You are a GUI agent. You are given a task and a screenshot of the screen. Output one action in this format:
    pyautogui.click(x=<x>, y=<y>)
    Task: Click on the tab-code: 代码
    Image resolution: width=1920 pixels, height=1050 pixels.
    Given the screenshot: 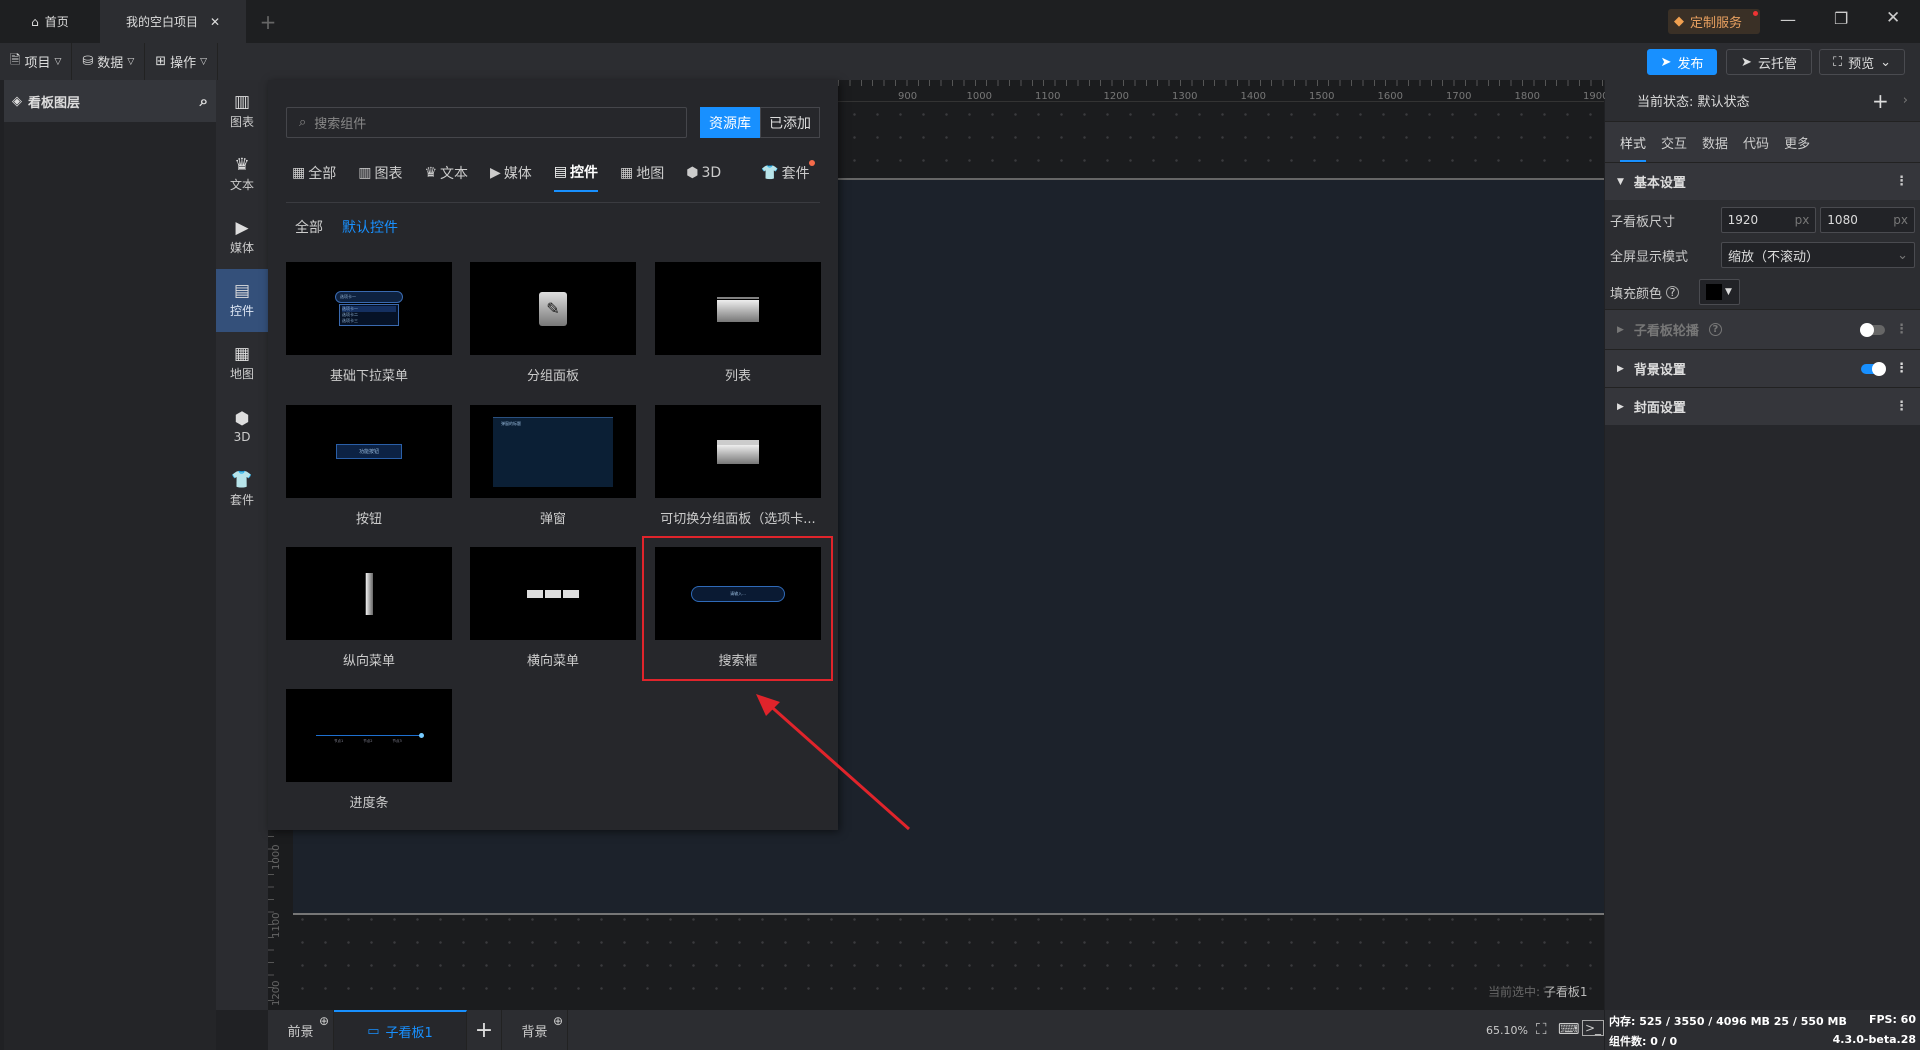 What is the action you would take?
    pyautogui.click(x=1756, y=142)
    